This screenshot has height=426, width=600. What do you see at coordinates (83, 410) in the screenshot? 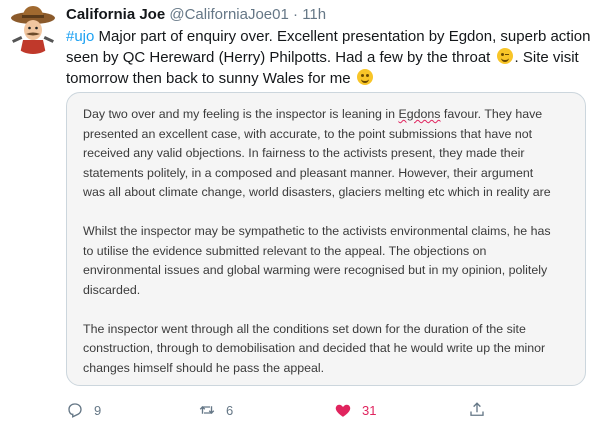
I see `reply-button: 9` at bounding box center [83, 410].